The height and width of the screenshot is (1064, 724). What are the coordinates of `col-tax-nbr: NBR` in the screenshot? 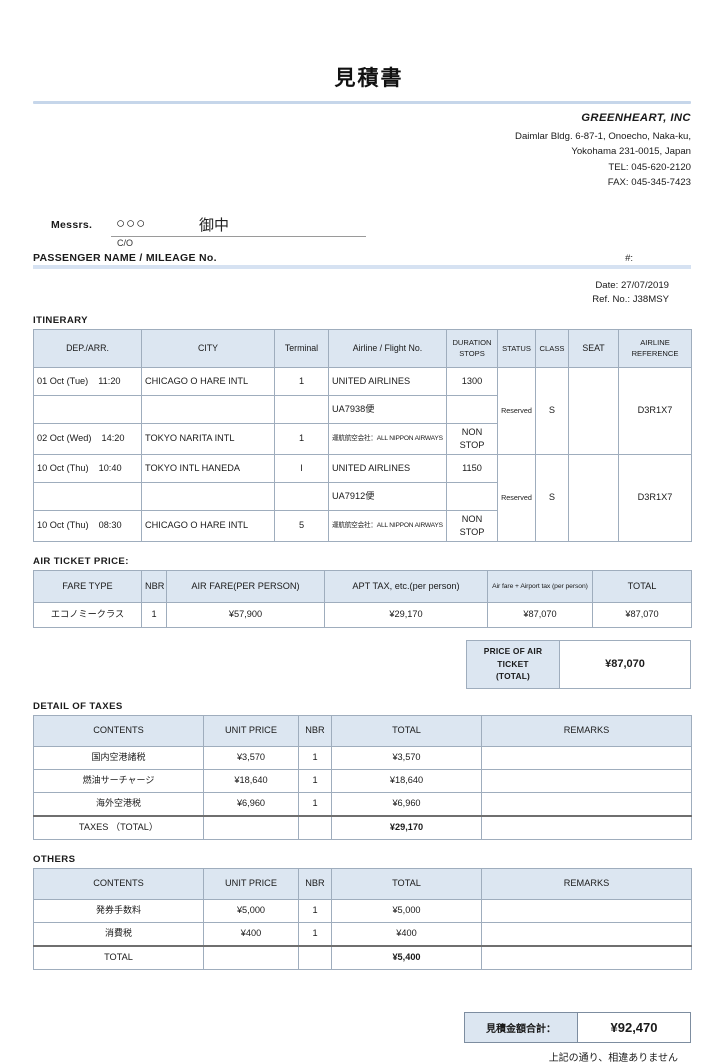 It's located at (315, 730).